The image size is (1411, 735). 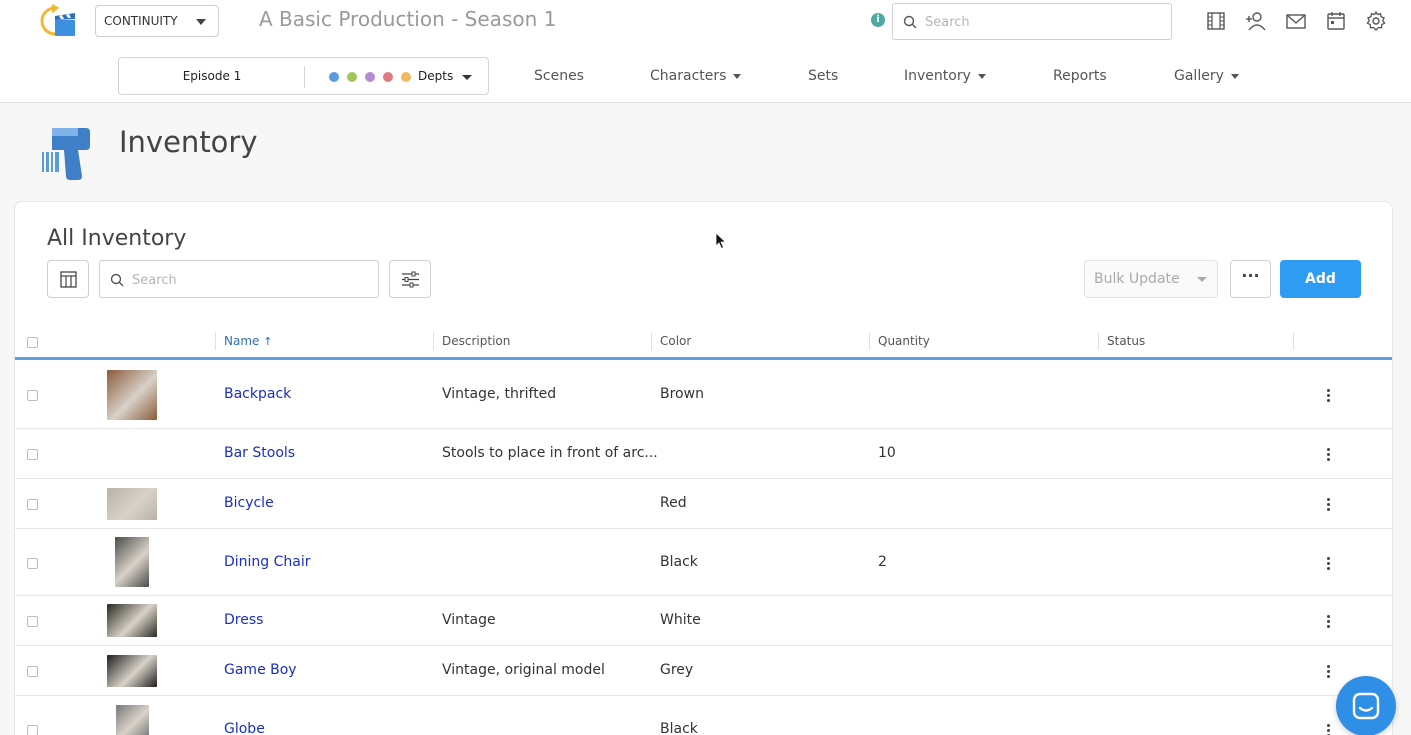 I want to click on episode-dept-selector: Episode 1 Depts, so click(x=303, y=76).